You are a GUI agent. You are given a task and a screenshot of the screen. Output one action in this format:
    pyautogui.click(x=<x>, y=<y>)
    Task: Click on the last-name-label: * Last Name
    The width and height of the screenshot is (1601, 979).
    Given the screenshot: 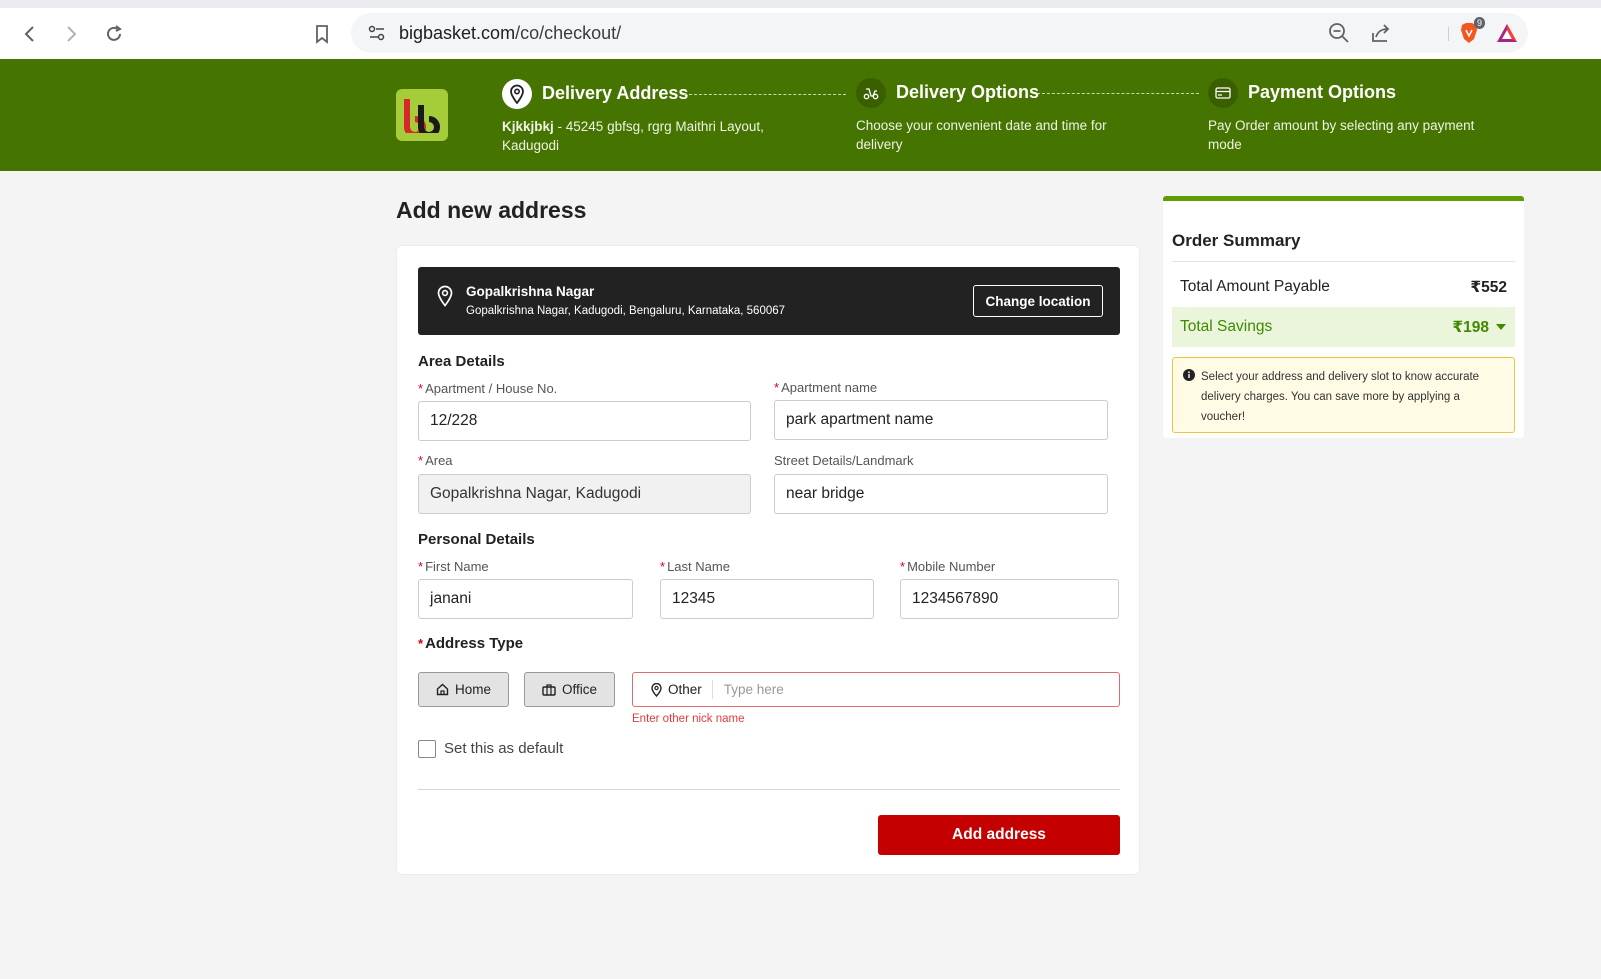 What is the action you would take?
    pyautogui.click(x=695, y=566)
    